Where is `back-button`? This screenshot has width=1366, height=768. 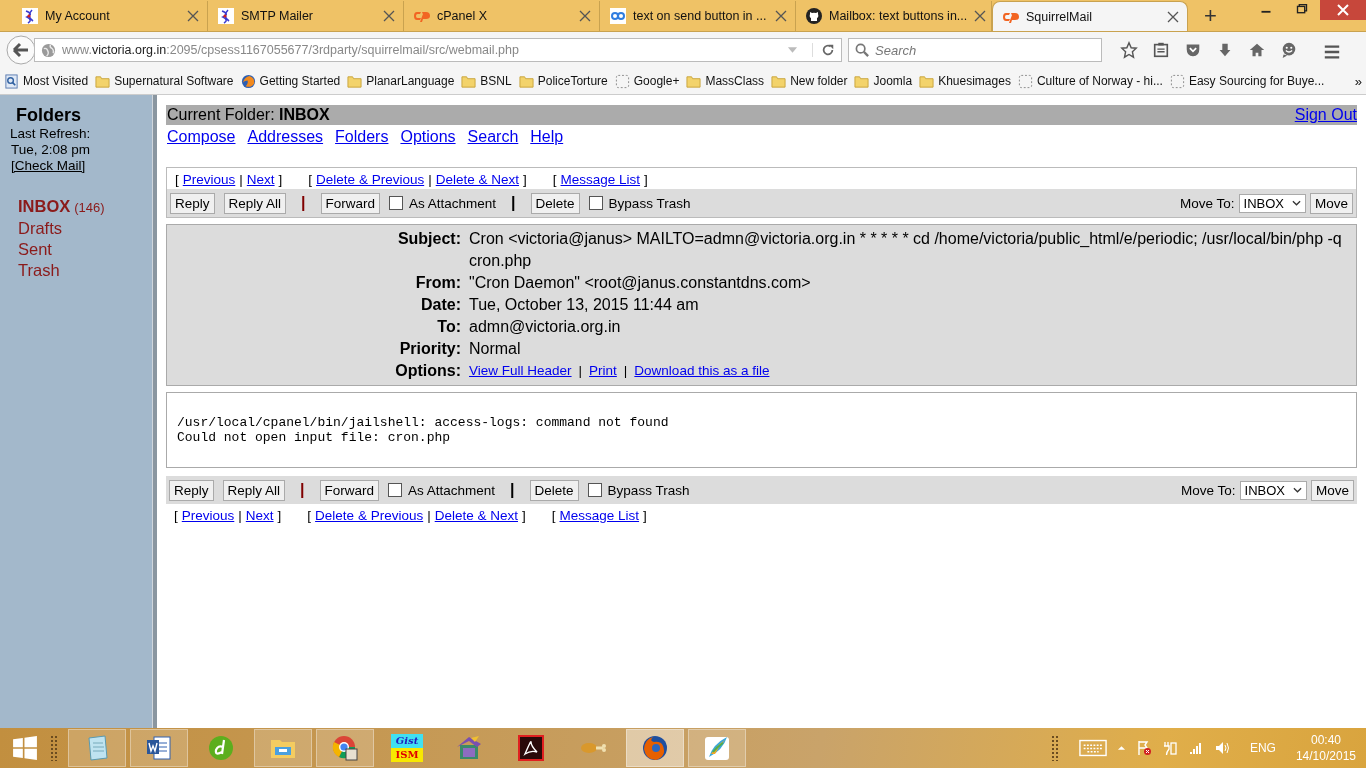 back-button is located at coordinates (21, 50).